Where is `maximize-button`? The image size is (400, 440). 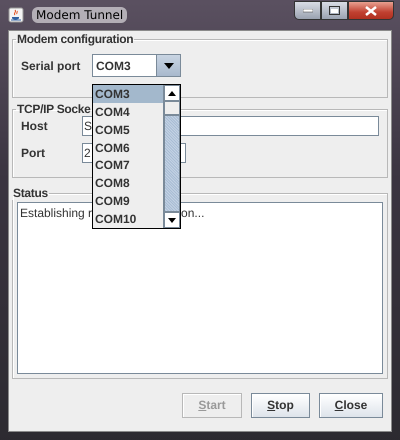 maximize-button is located at coordinates (334, 10).